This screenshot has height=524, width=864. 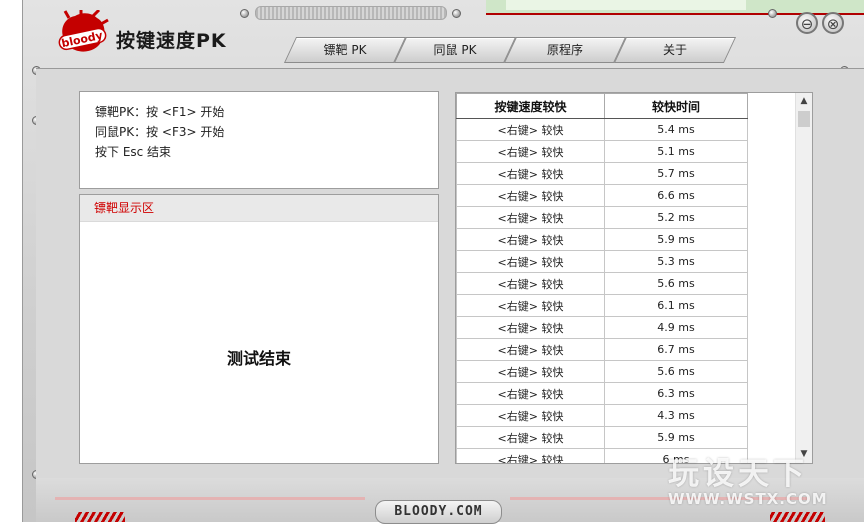 I want to click on table-row: <右键> 较快 6.3 ms, so click(x=602, y=393).